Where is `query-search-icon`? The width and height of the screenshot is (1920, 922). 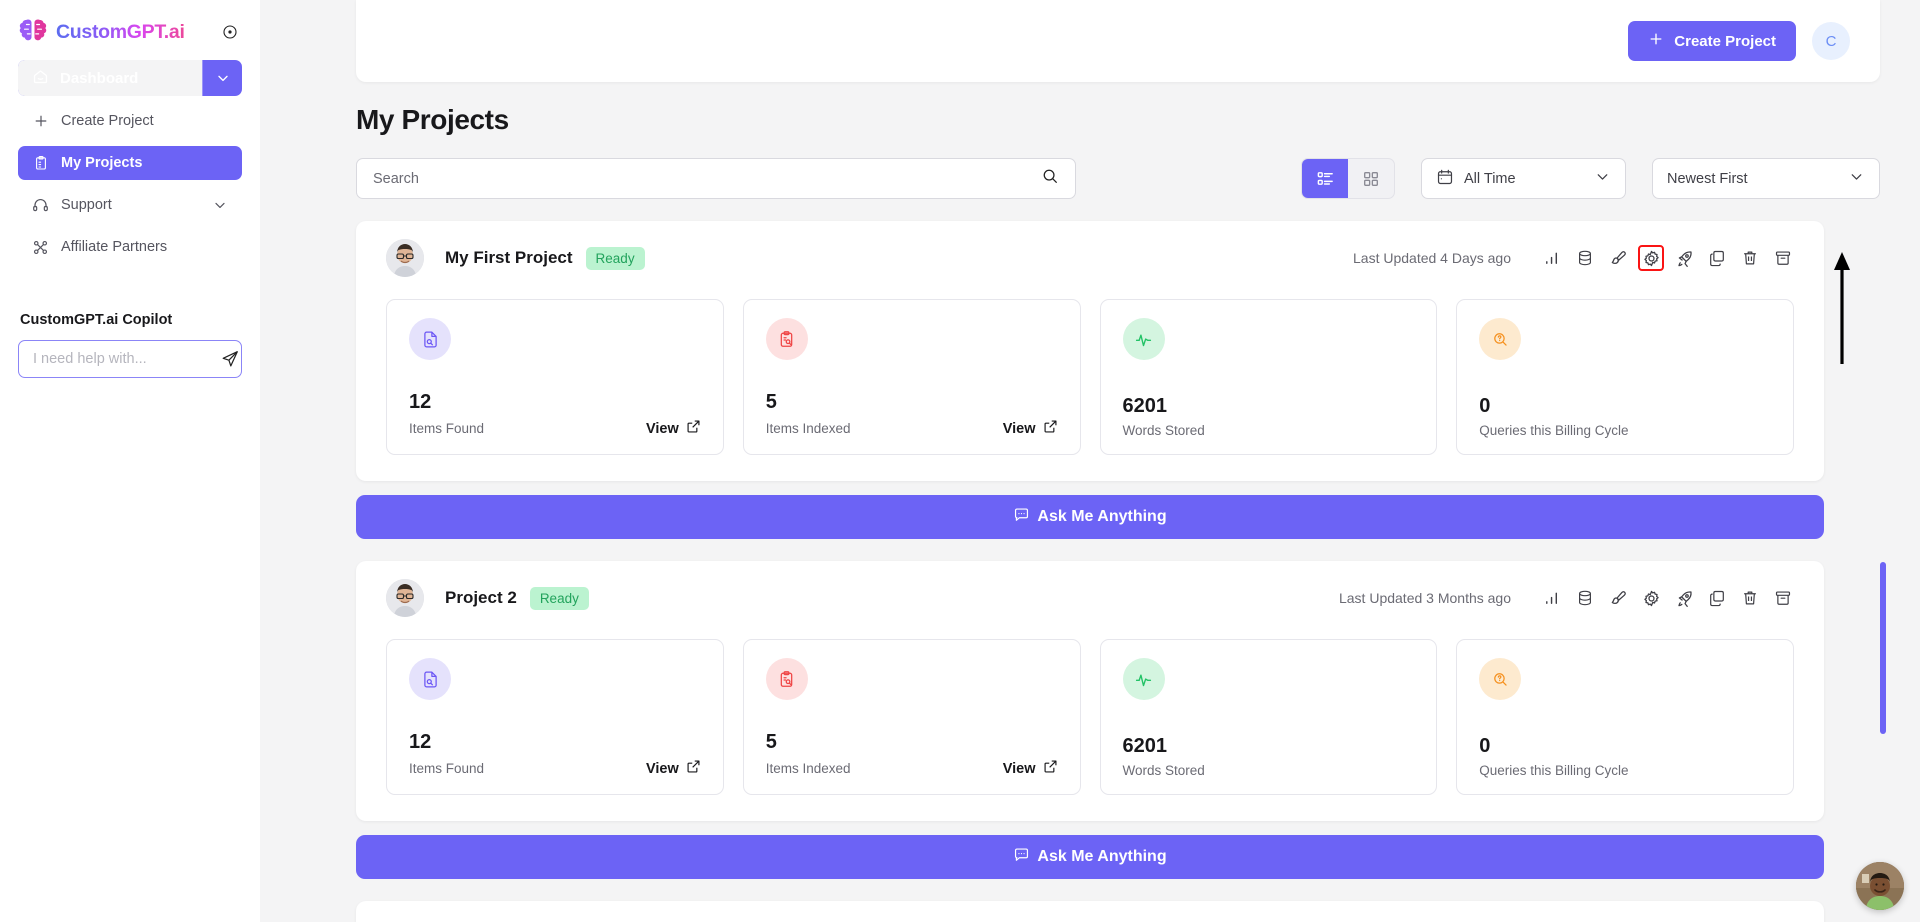
query-search-icon is located at coordinates (1500, 339).